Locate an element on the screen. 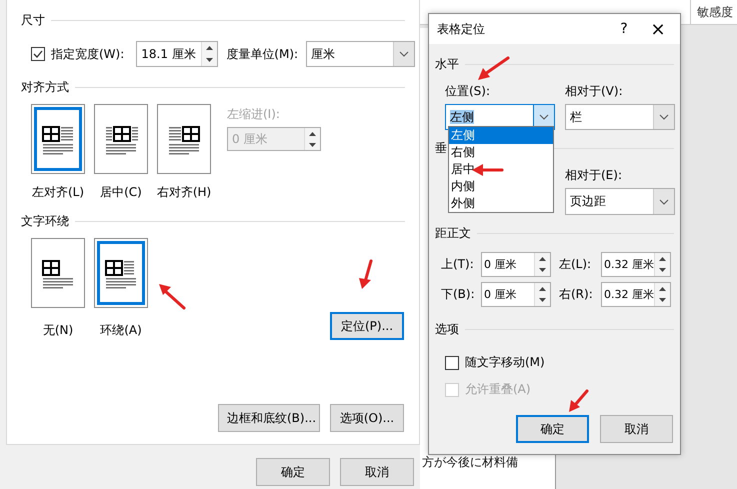 This screenshot has width=737, height=489. field-label: 位置(S): is located at coordinates (468, 91).